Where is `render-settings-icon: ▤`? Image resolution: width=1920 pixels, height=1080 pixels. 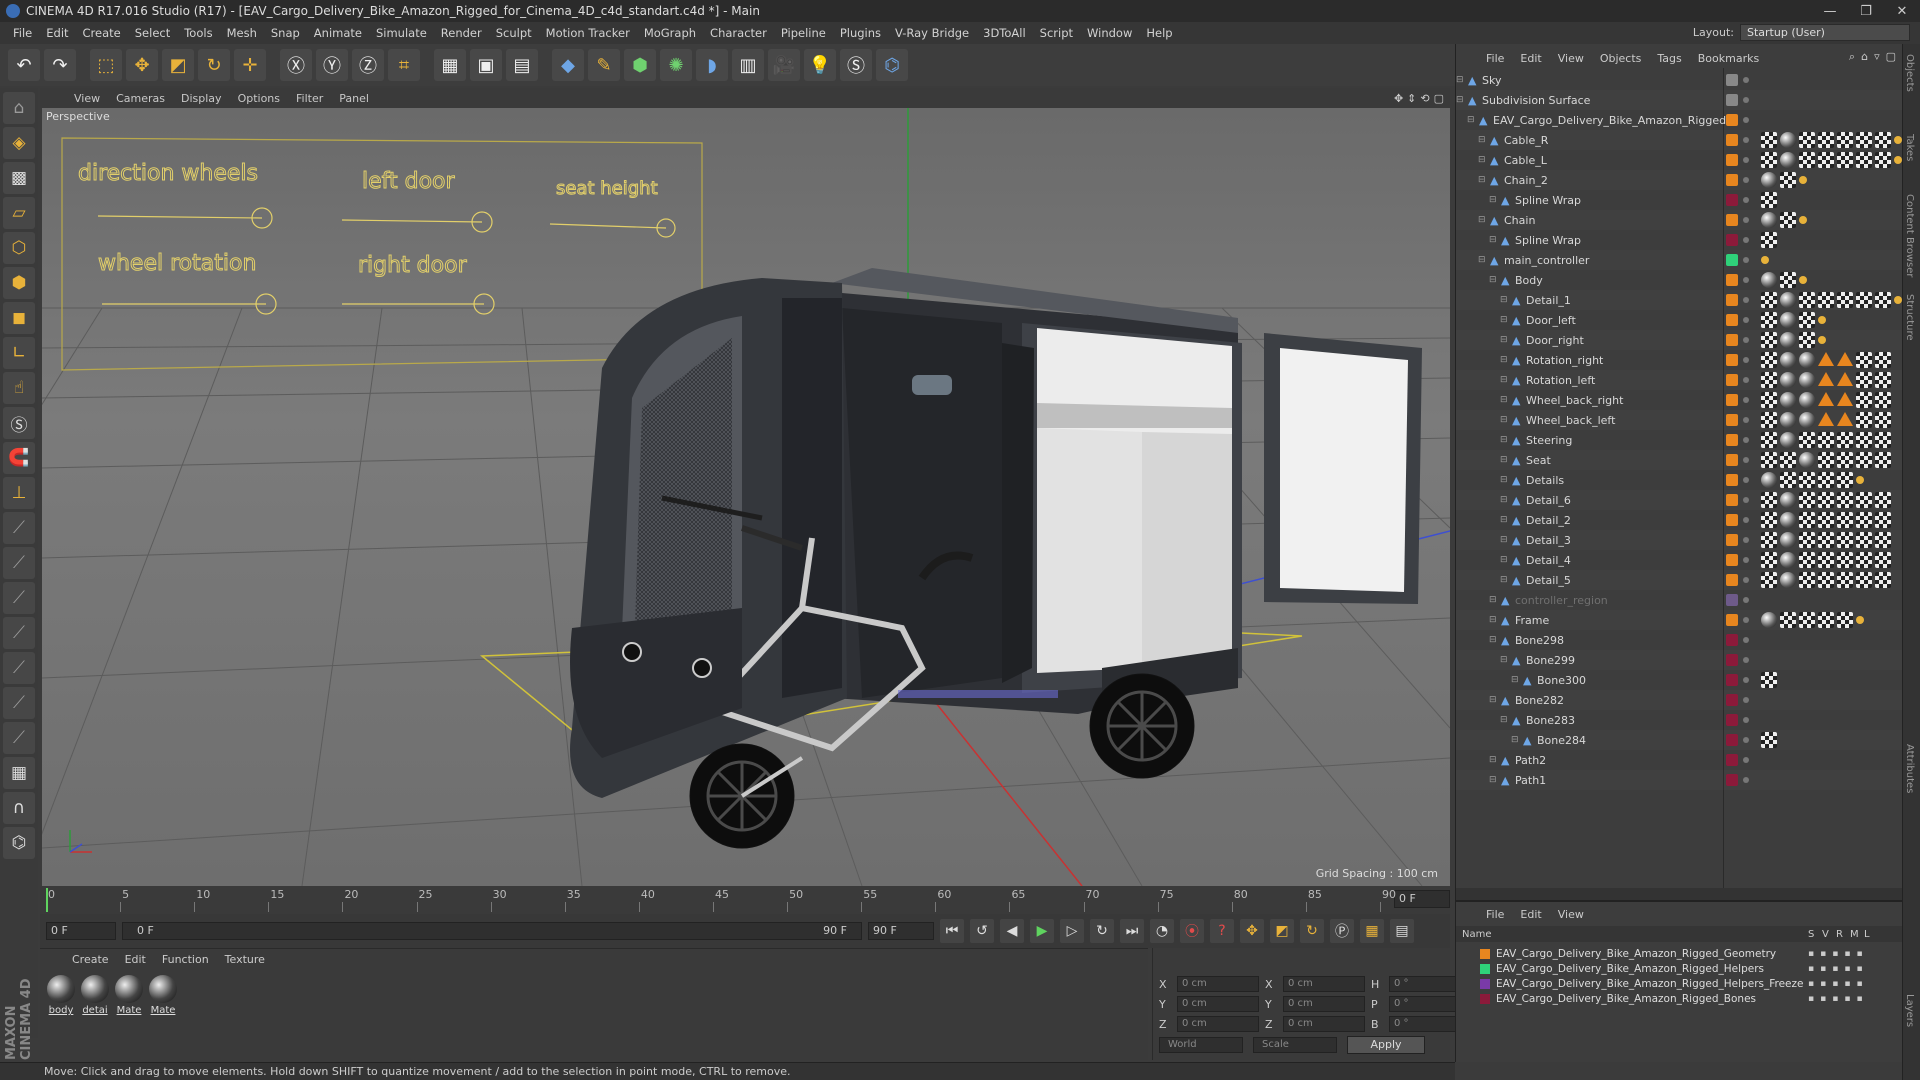
render-settings-icon: ▤ is located at coordinates (522, 65).